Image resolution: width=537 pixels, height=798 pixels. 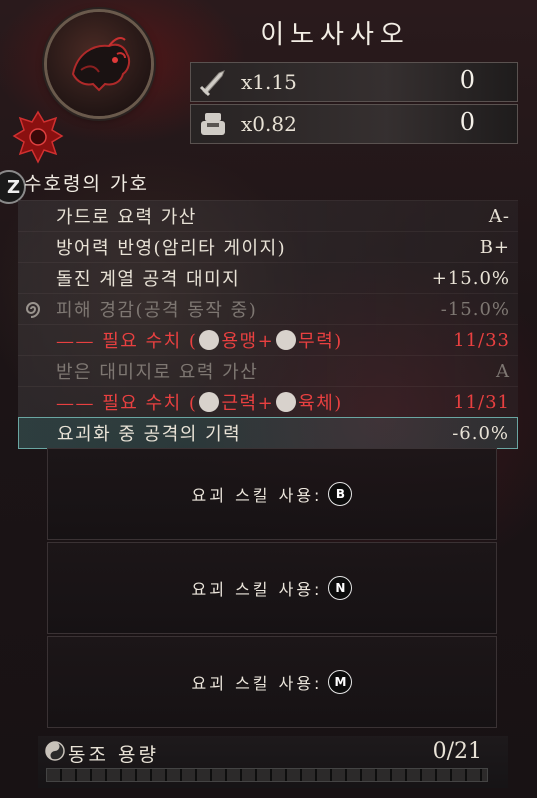 I want to click on row-value: +15.0%, so click(x=470, y=278).